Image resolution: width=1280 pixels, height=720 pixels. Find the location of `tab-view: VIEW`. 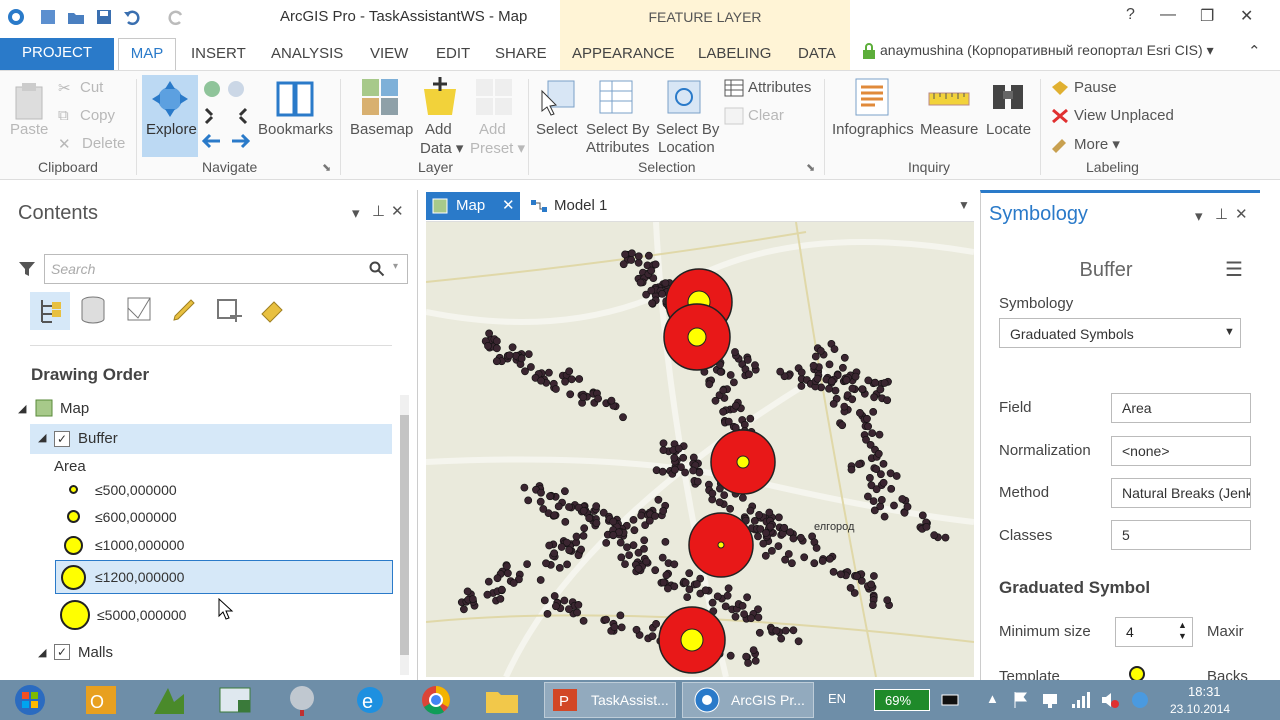

tab-view: VIEW is located at coordinates (389, 53).